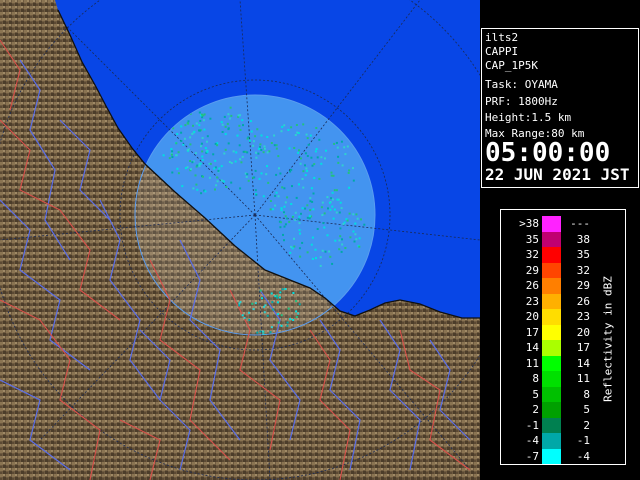 This screenshot has width=640, height=480. Describe the element at coordinates (529, 223) in the screenshot. I see `legend-low-value: >38` at that location.